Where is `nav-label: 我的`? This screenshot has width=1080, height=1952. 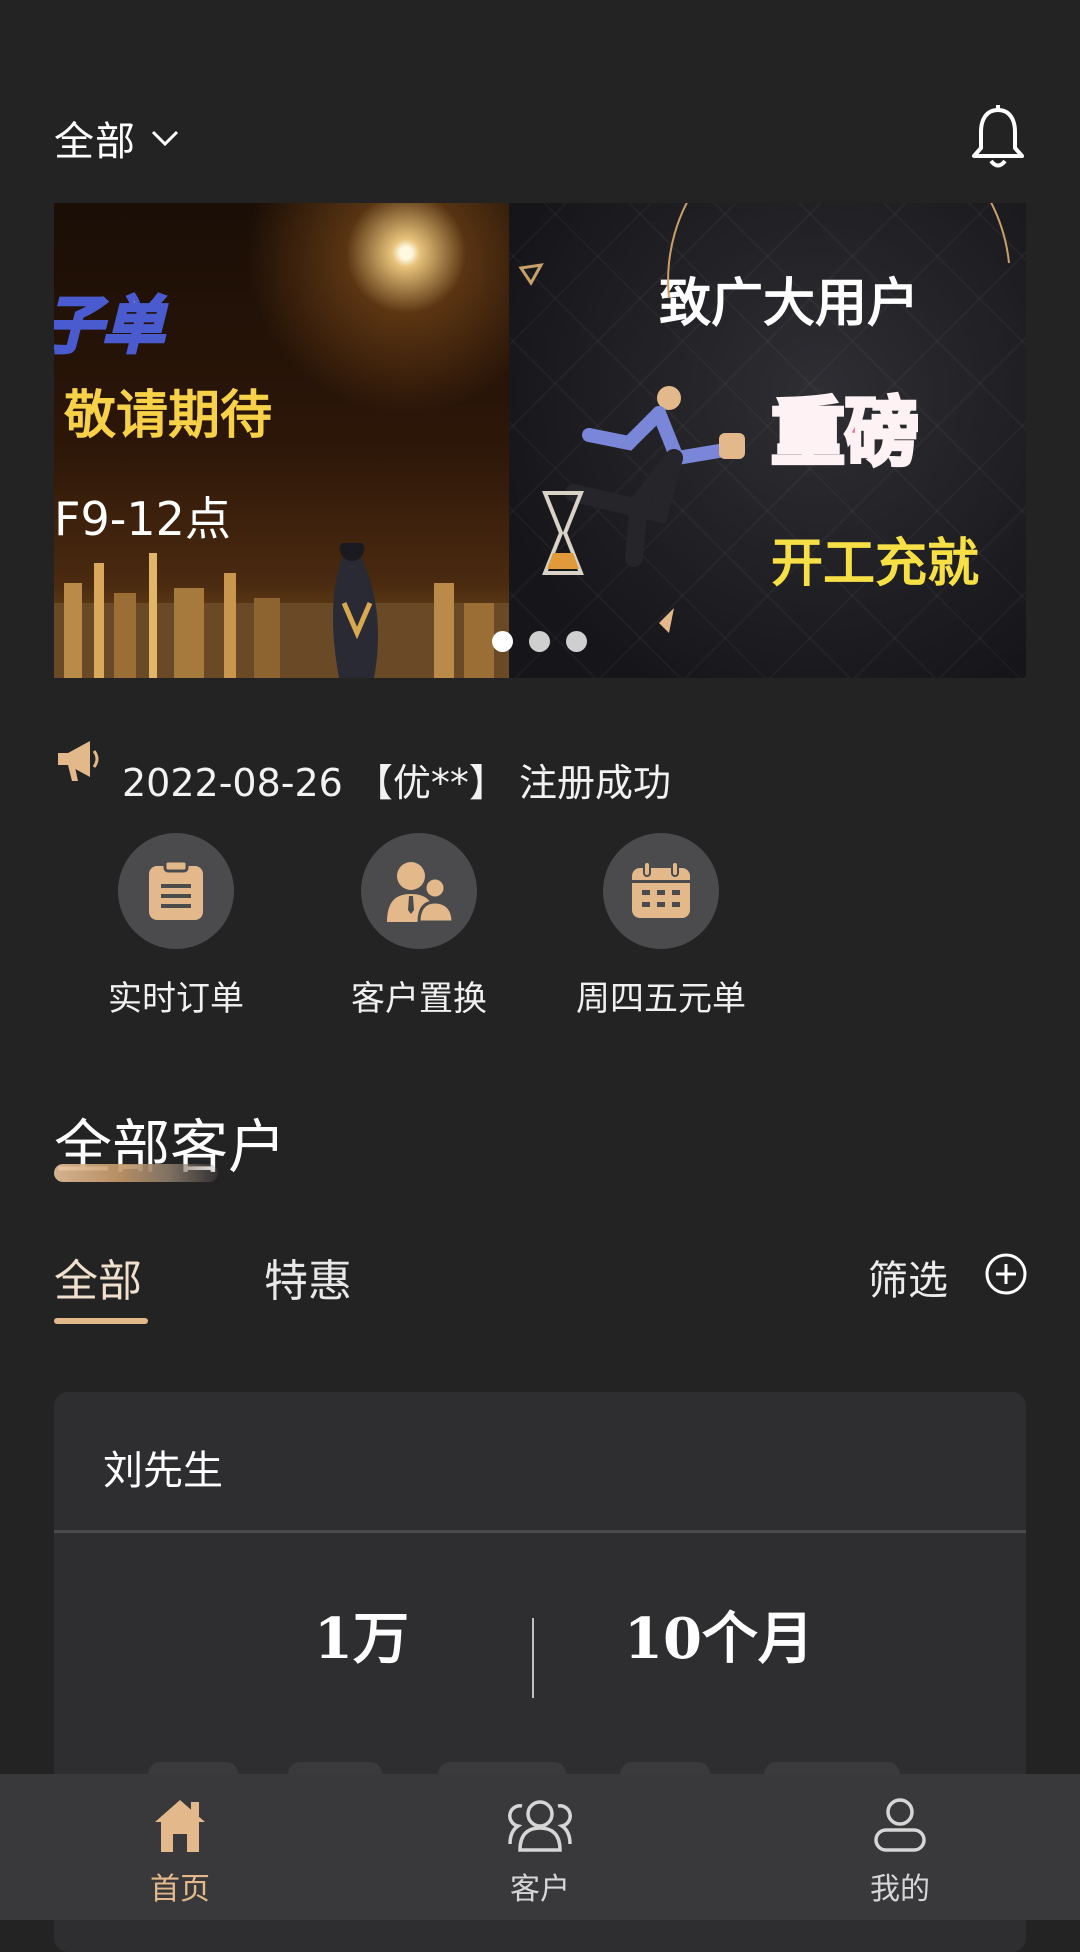 nav-label: 我的 is located at coordinates (900, 1889).